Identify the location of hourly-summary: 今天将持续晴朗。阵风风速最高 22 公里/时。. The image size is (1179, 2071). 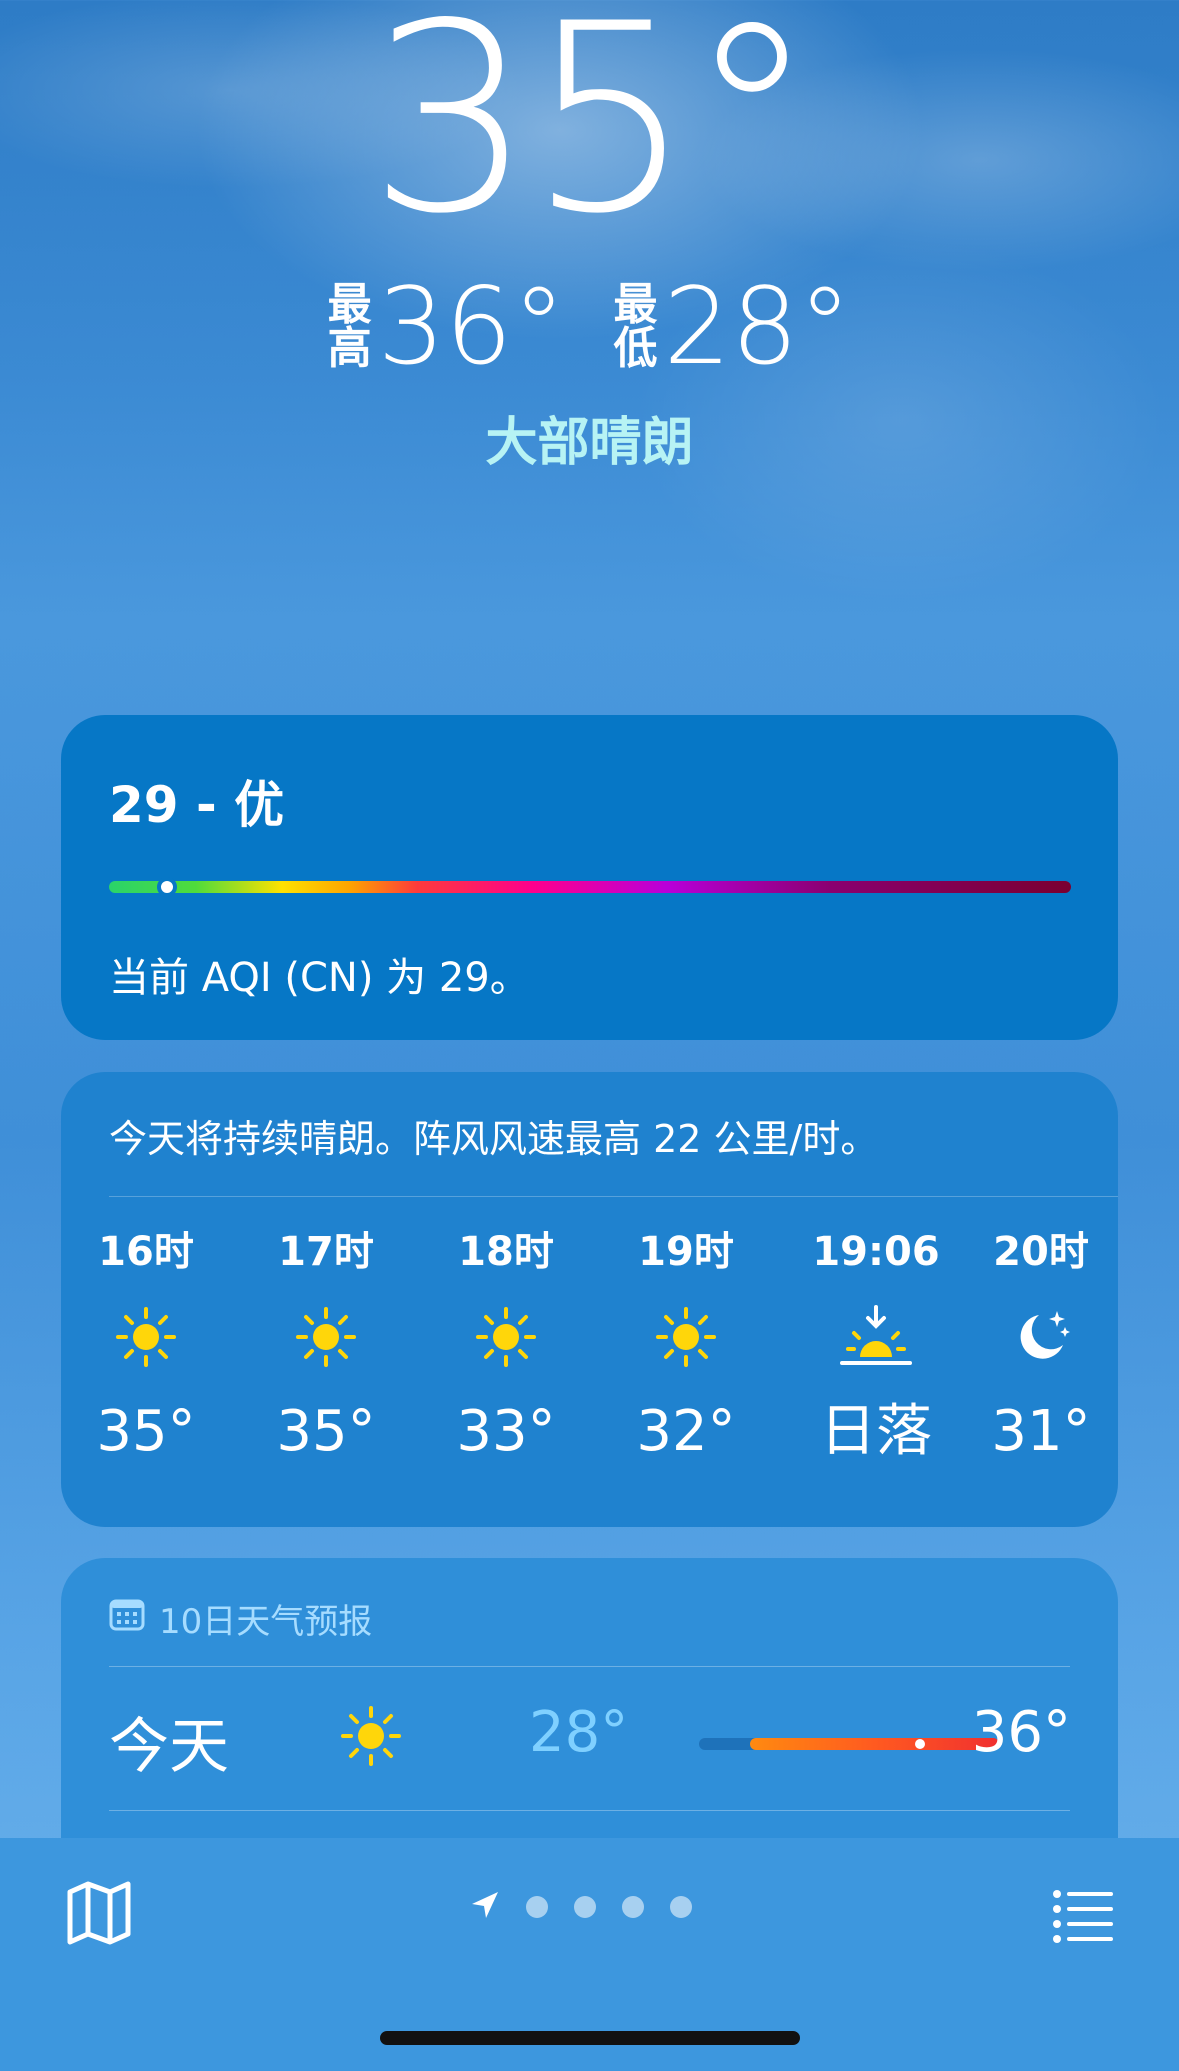
(494, 1139).